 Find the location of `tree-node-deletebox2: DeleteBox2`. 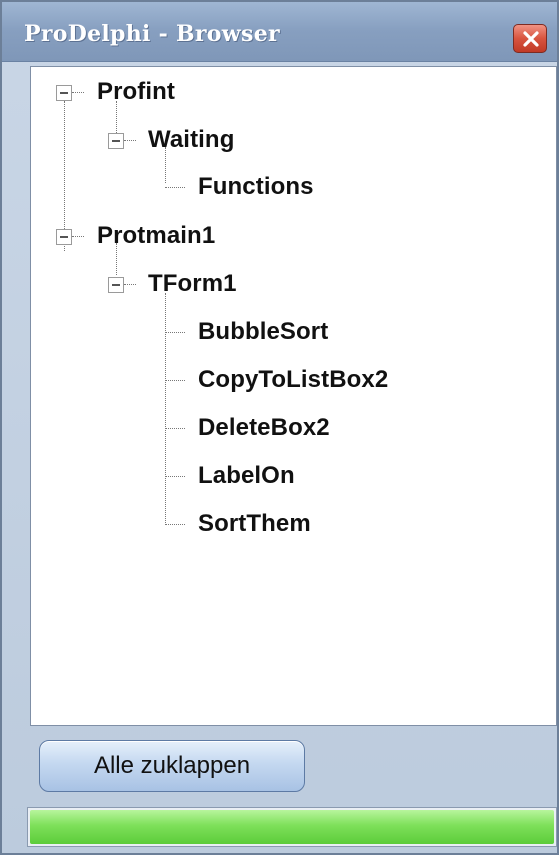

tree-node-deletebox2: DeleteBox2 is located at coordinates (264, 428).